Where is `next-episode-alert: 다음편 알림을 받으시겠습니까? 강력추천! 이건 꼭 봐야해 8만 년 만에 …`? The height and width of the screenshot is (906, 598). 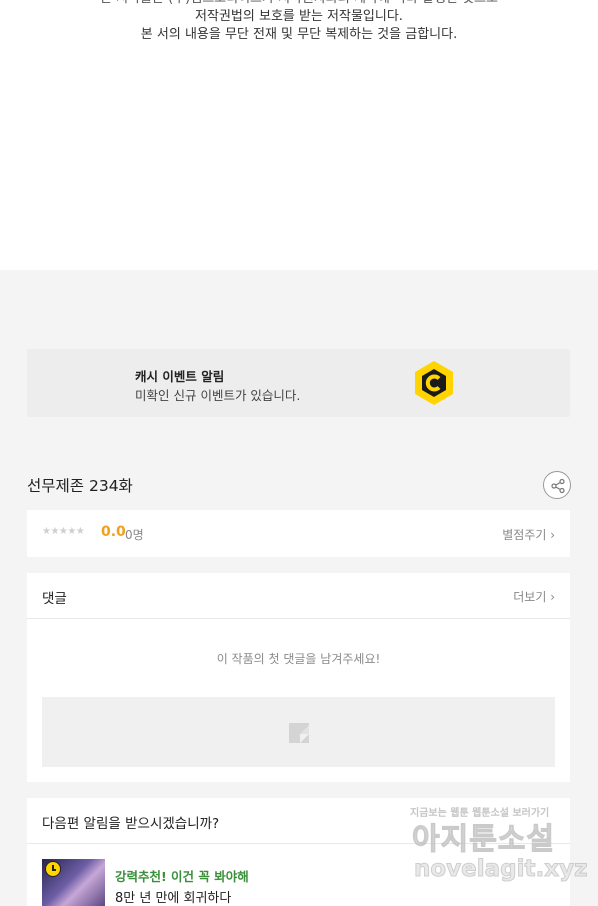 next-episode-alert: 다음편 알림을 받으시겠습니까? 강력추천! 이건 꼭 봐야해 8만 년 만에 … is located at coordinates (298, 852).